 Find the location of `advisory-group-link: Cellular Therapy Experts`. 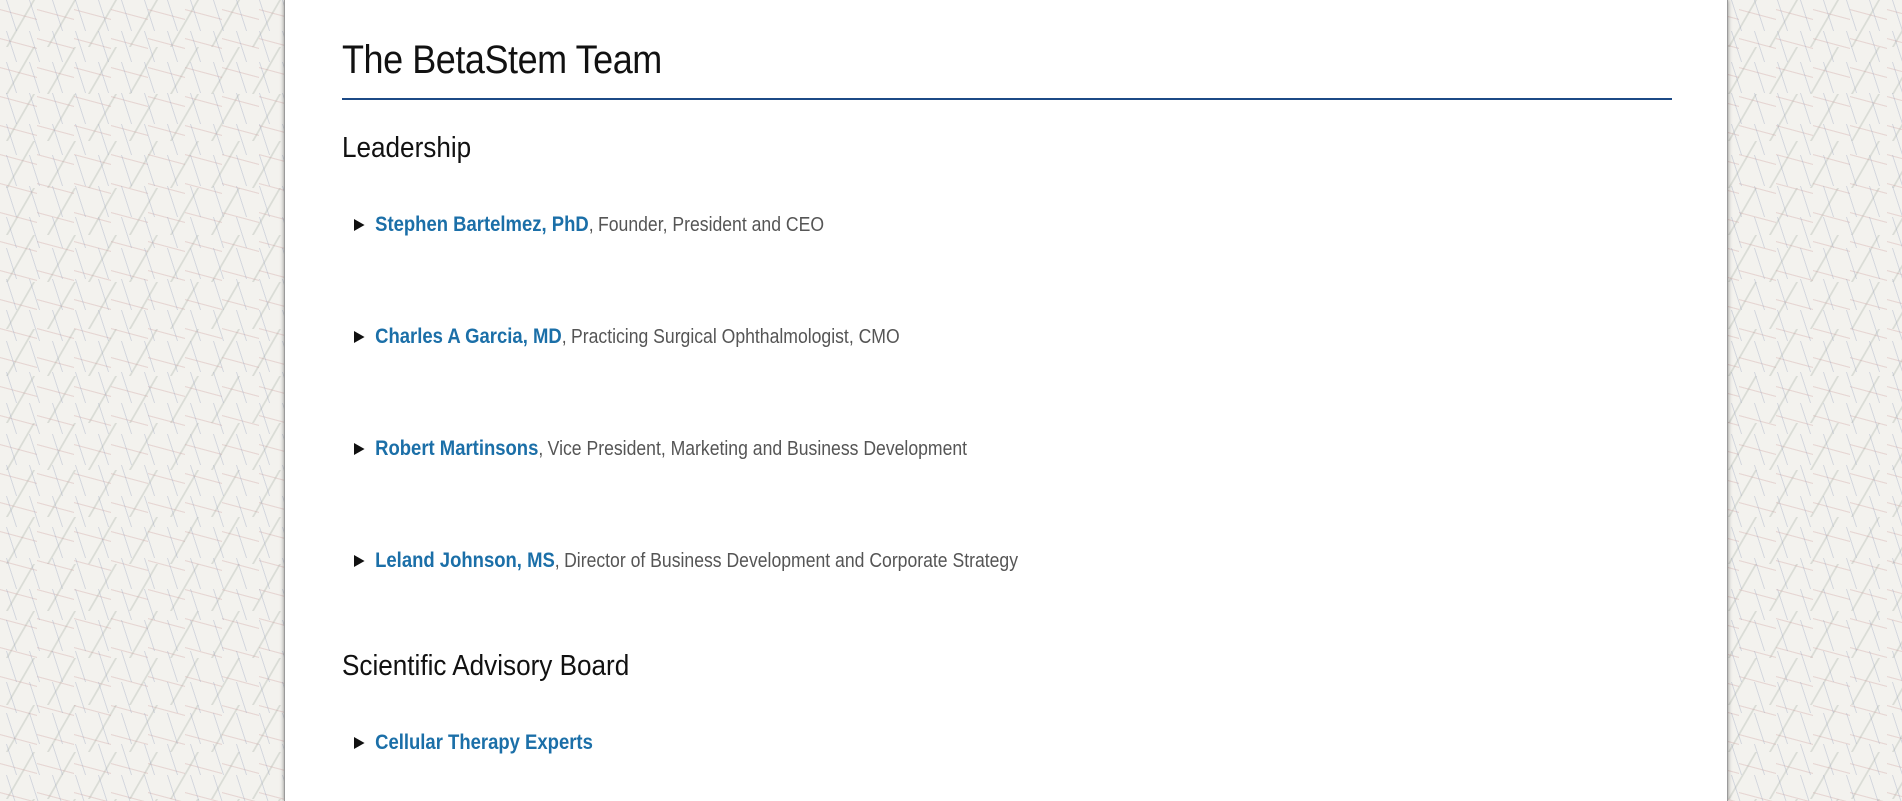

advisory-group-link: Cellular Therapy Experts is located at coordinates (484, 743).